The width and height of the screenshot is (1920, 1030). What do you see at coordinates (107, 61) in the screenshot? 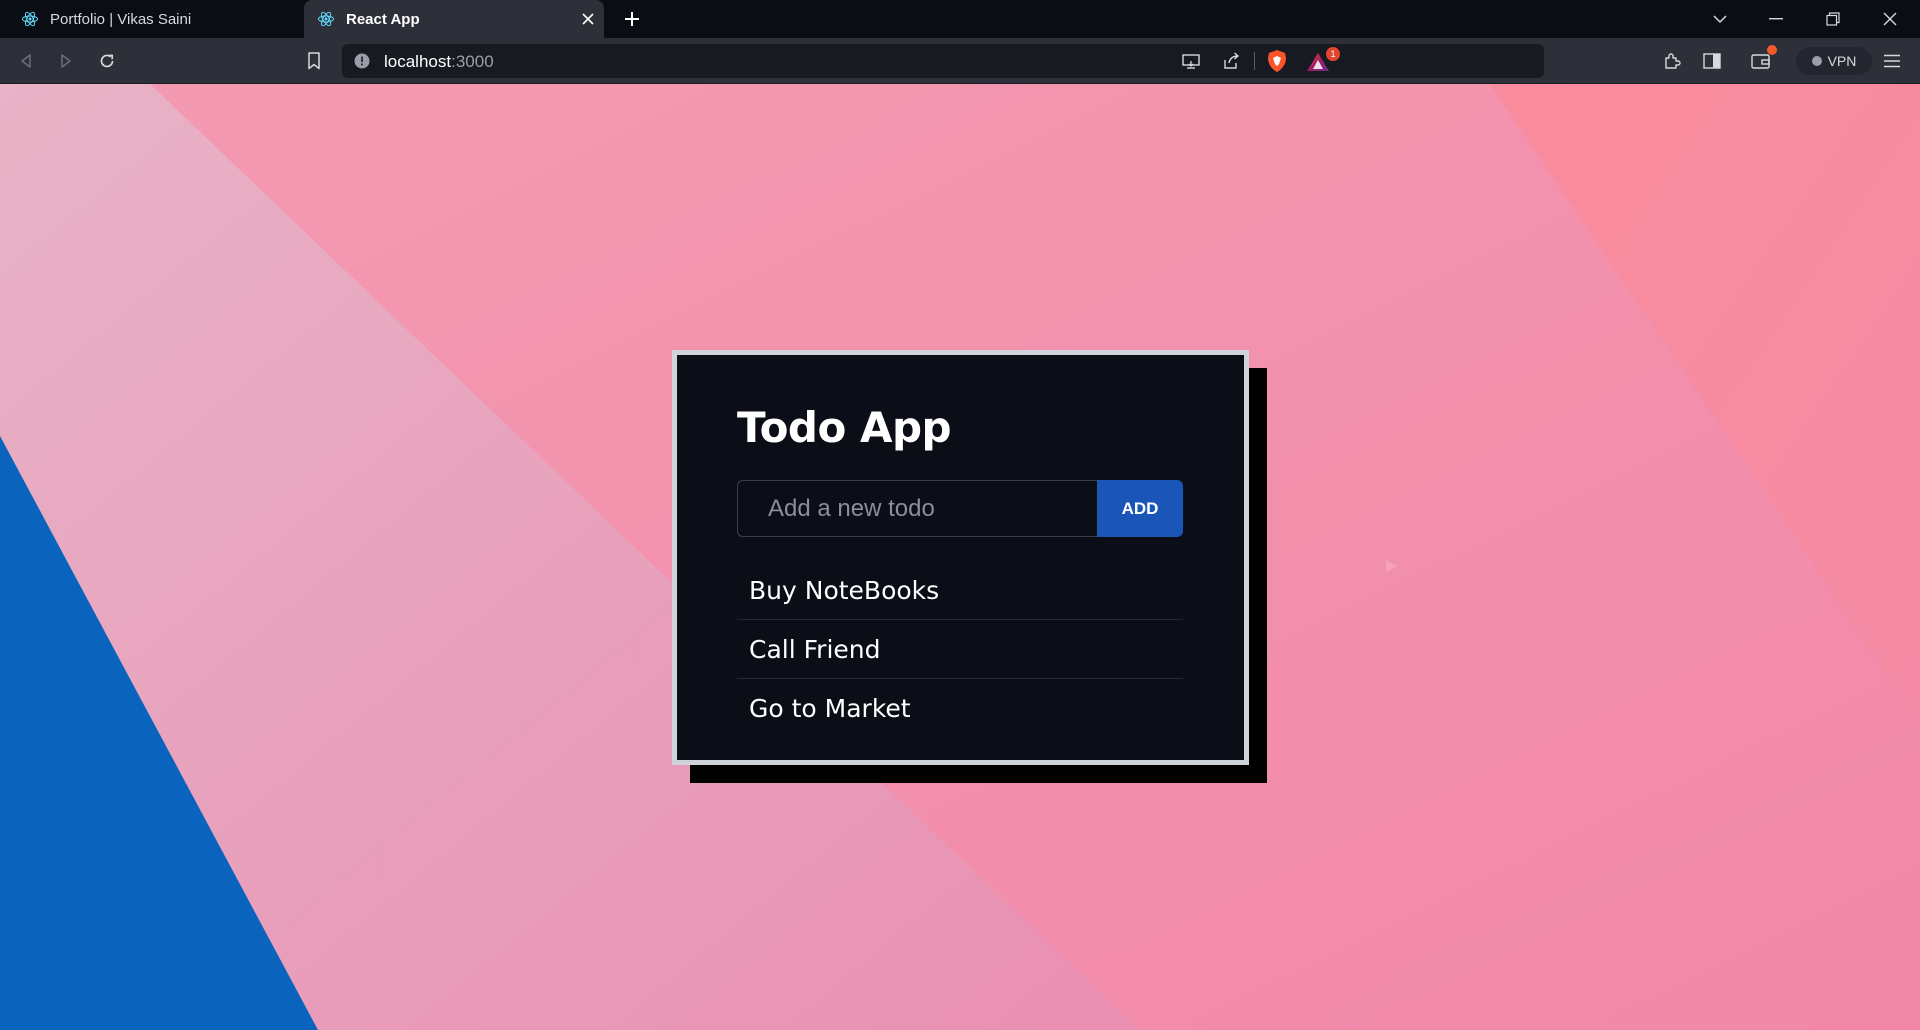
I see `reload-icon` at bounding box center [107, 61].